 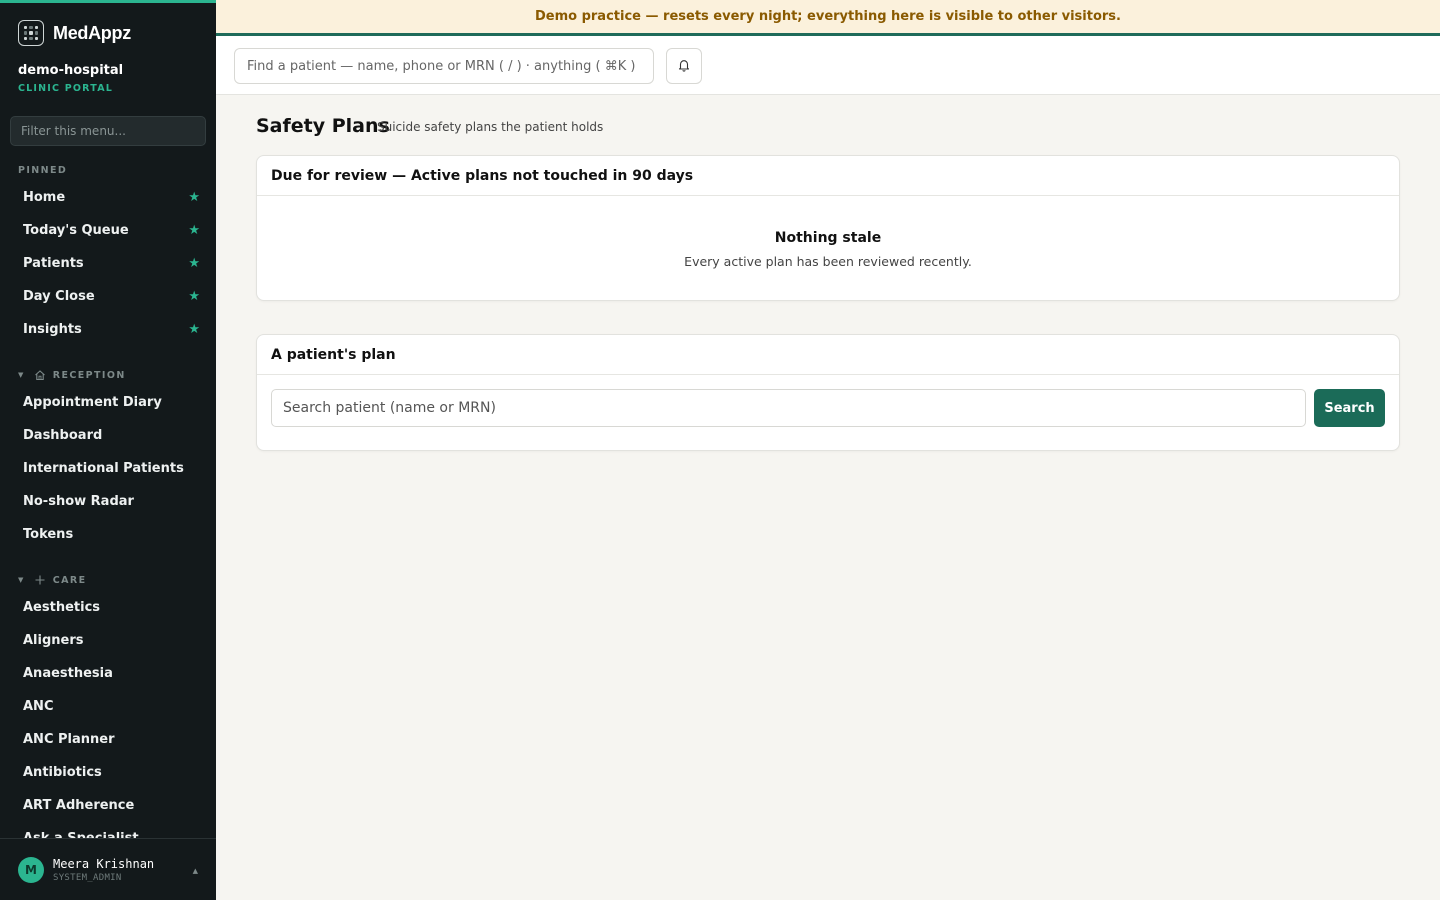 What do you see at coordinates (108, 263) in the screenshot?
I see `sidebar-item-patients: Patients ★` at bounding box center [108, 263].